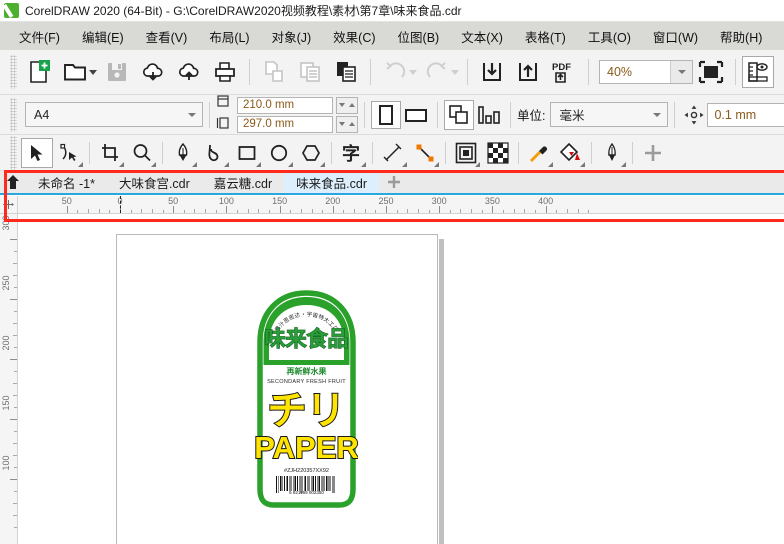 Image resolution: width=784 pixels, height=544 pixels. Describe the element at coordinates (489, 115) in the screenshot. I see `current-page-icon` at that location.